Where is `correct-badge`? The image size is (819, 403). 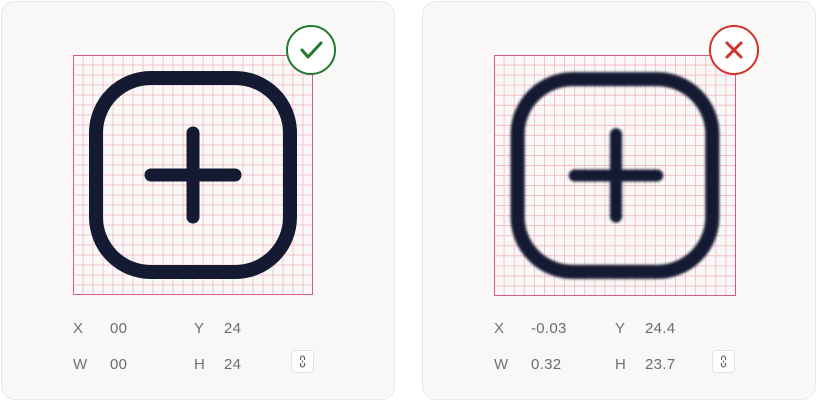 correct-badge is located at coordinates (311, 50).